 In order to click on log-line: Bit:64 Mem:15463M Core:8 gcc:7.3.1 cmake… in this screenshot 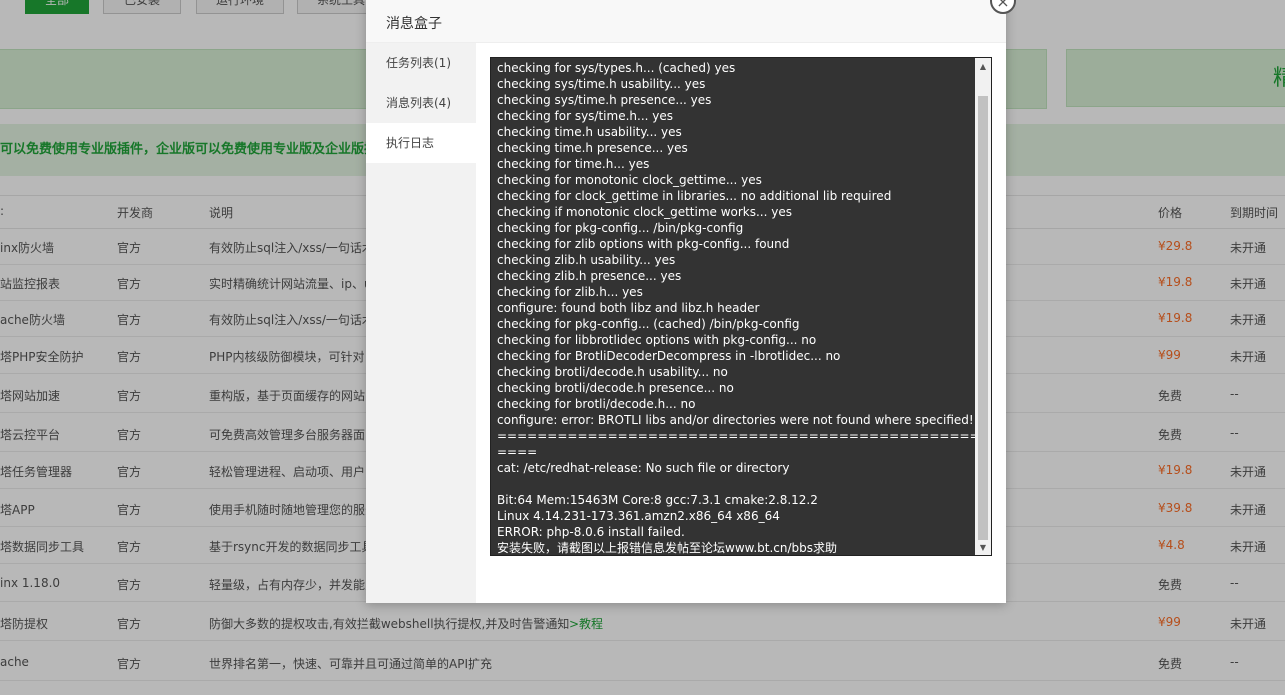, I will do `click(657, 500)`.